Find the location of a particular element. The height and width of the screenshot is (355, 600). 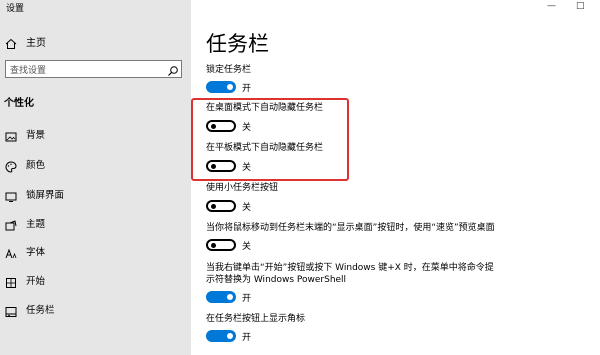

setting-small-buttons-label: 使用小任务栏按钮 is located at coordinates (242, 188).